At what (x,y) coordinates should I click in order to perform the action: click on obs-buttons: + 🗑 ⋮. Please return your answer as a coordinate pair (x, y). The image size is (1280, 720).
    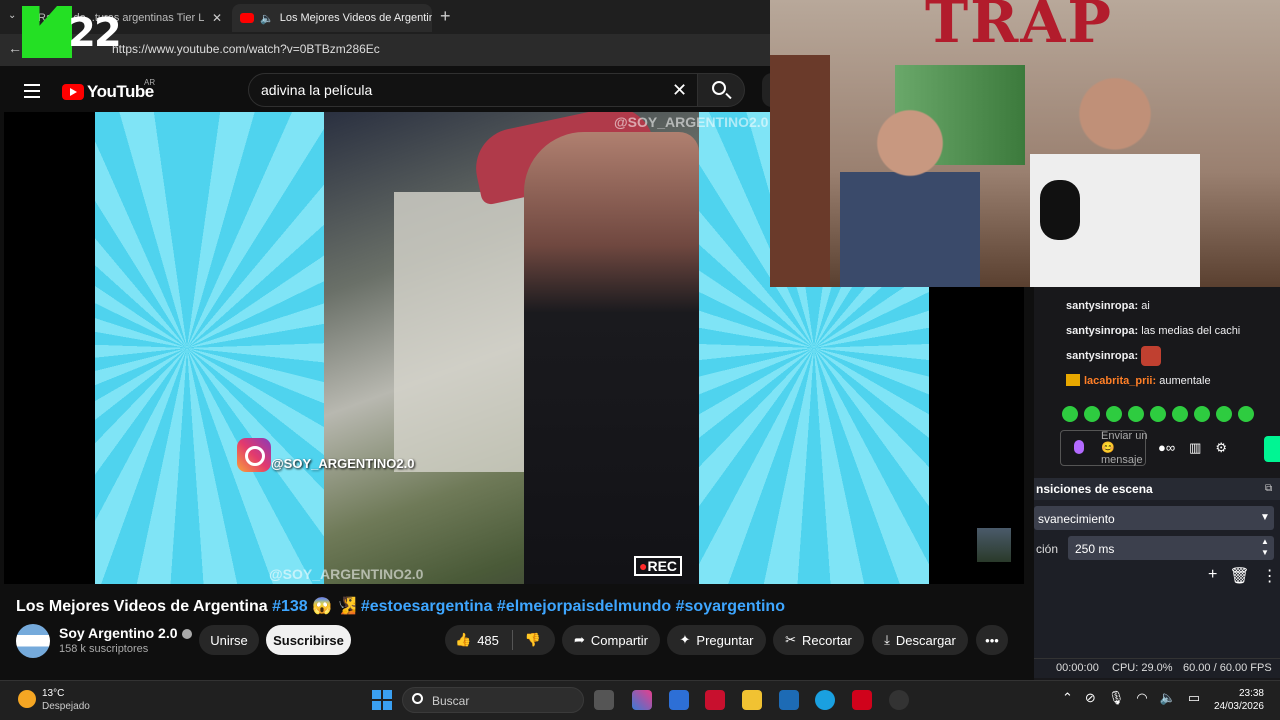
    Looking at the image, I should click on (1243, 576).